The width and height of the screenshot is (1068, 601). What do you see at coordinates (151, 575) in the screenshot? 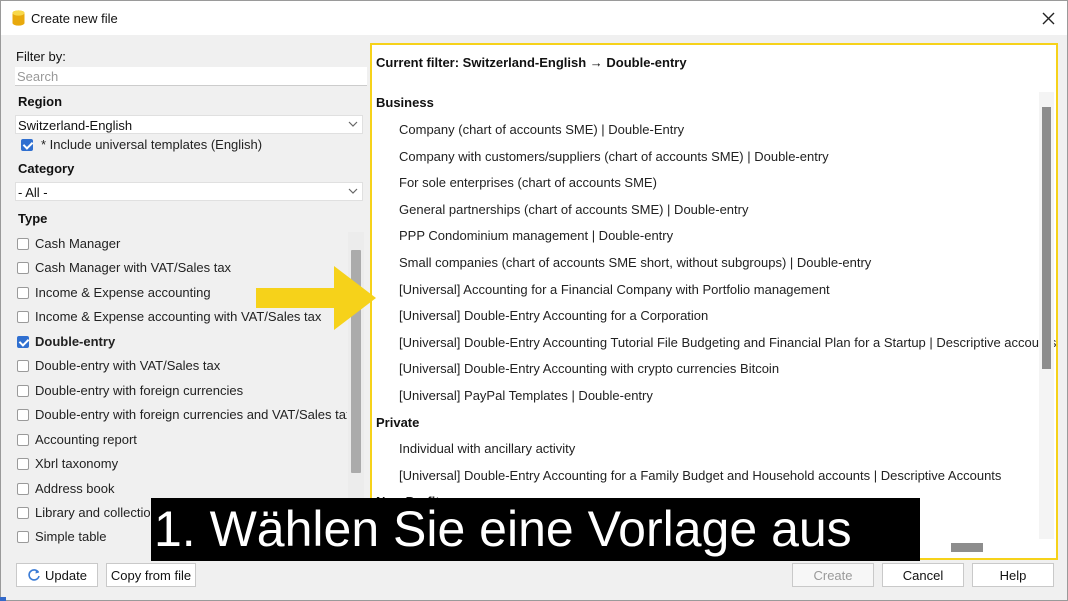
I see `copy-from-file-button: Copy from file` at bounding box center [151, 575].